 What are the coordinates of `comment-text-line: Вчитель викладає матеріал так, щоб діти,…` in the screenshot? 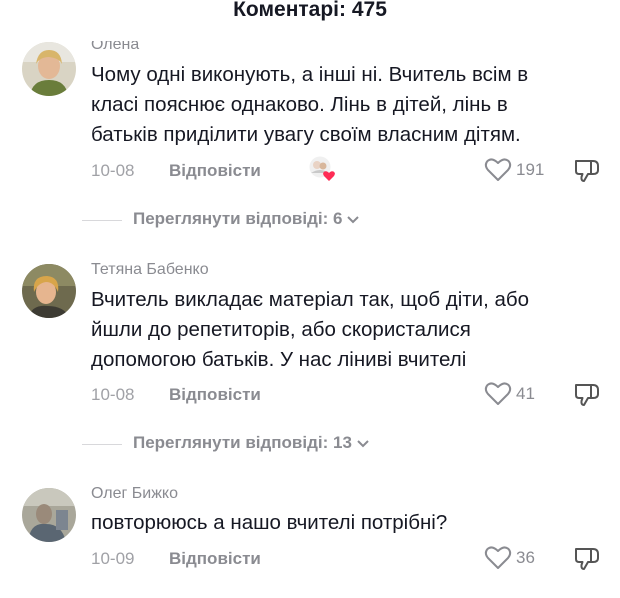 It's located at (310, 299).